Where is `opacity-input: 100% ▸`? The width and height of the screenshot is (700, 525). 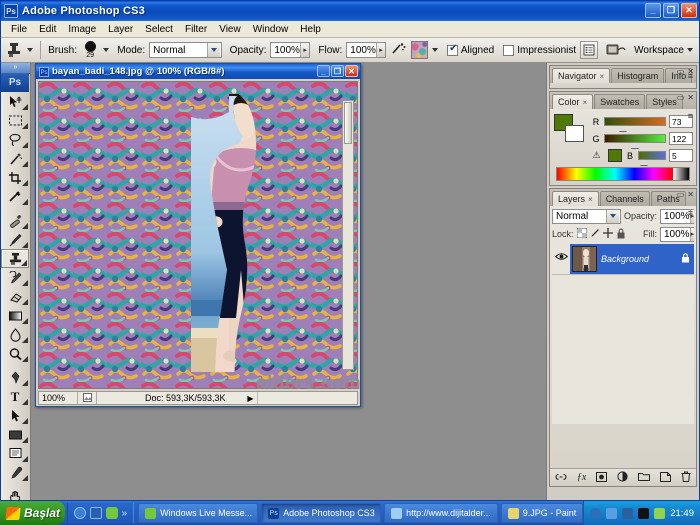
opacity-input: 100% ▸ is located at coordinates (290, 50).